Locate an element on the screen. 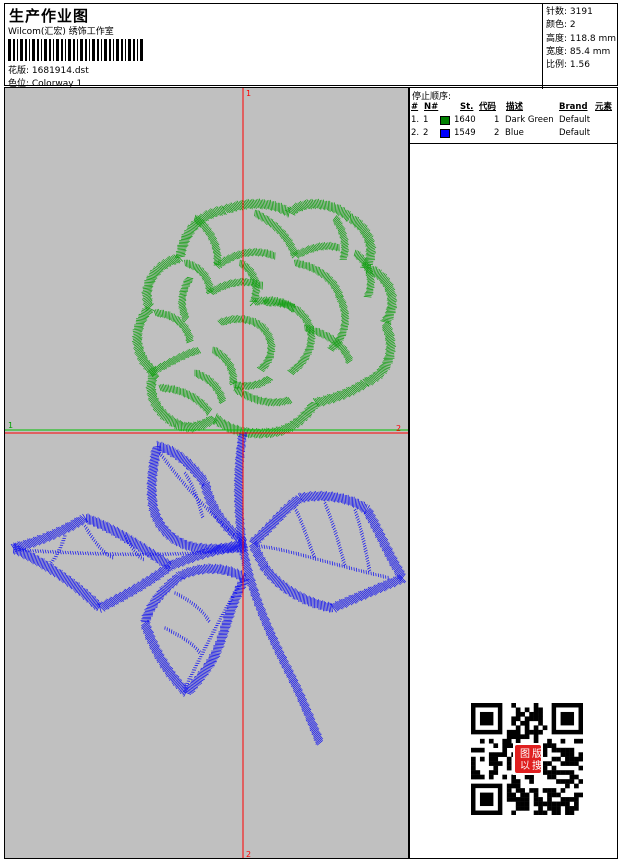 This screenshot has width=620, height=861. color-count: 颜色: 2 is located at coordinates (561, 25).